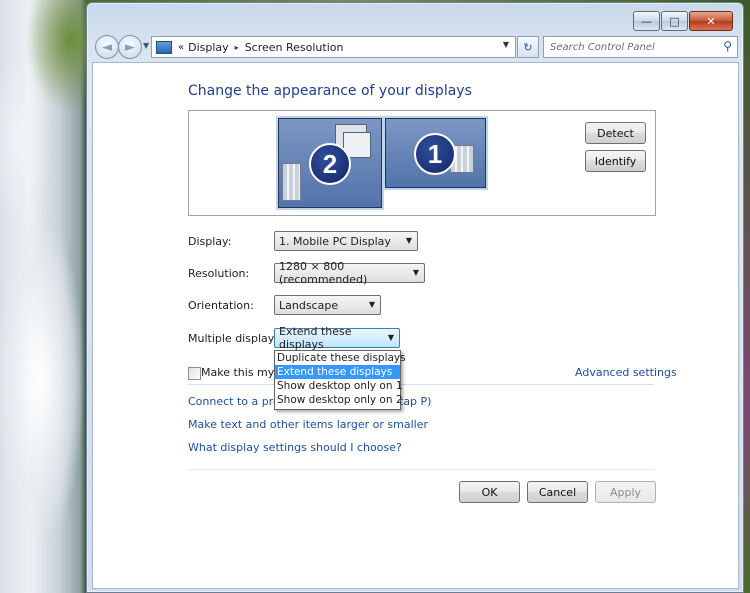  What do you see at coordinates (421, 469) in the screenshot?
I see `footer-divider` at bounding box center [421, 469].